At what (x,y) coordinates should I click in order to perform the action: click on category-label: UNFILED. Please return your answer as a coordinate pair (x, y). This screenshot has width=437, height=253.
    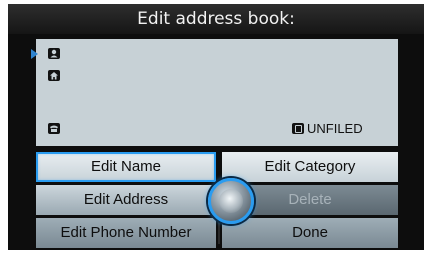
    Looking at the image, I should click on (327, 128).